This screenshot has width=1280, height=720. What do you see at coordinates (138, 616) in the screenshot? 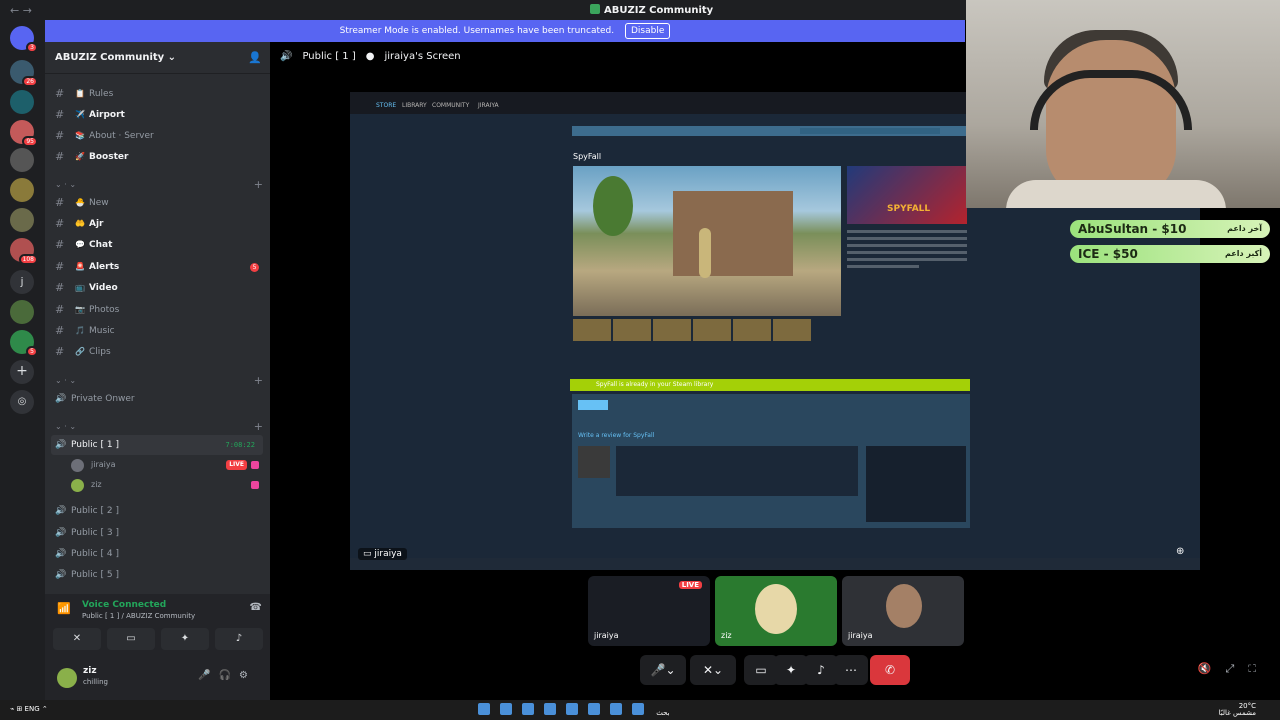
I see `voice-connected-subtitle: Public [ 1 ] / ABUZIZ Community` at bounding box center [138, 616].